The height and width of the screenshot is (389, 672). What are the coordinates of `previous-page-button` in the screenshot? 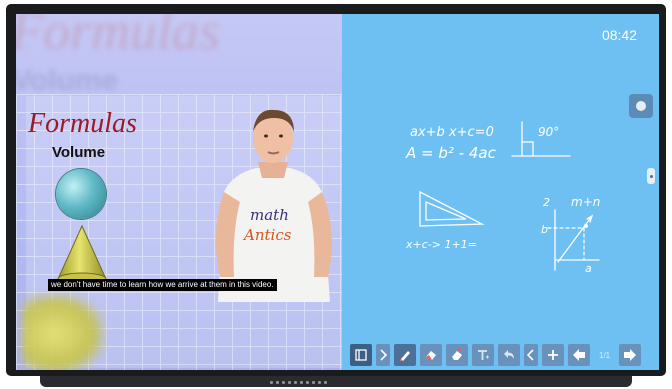 It's located at (531, 355).